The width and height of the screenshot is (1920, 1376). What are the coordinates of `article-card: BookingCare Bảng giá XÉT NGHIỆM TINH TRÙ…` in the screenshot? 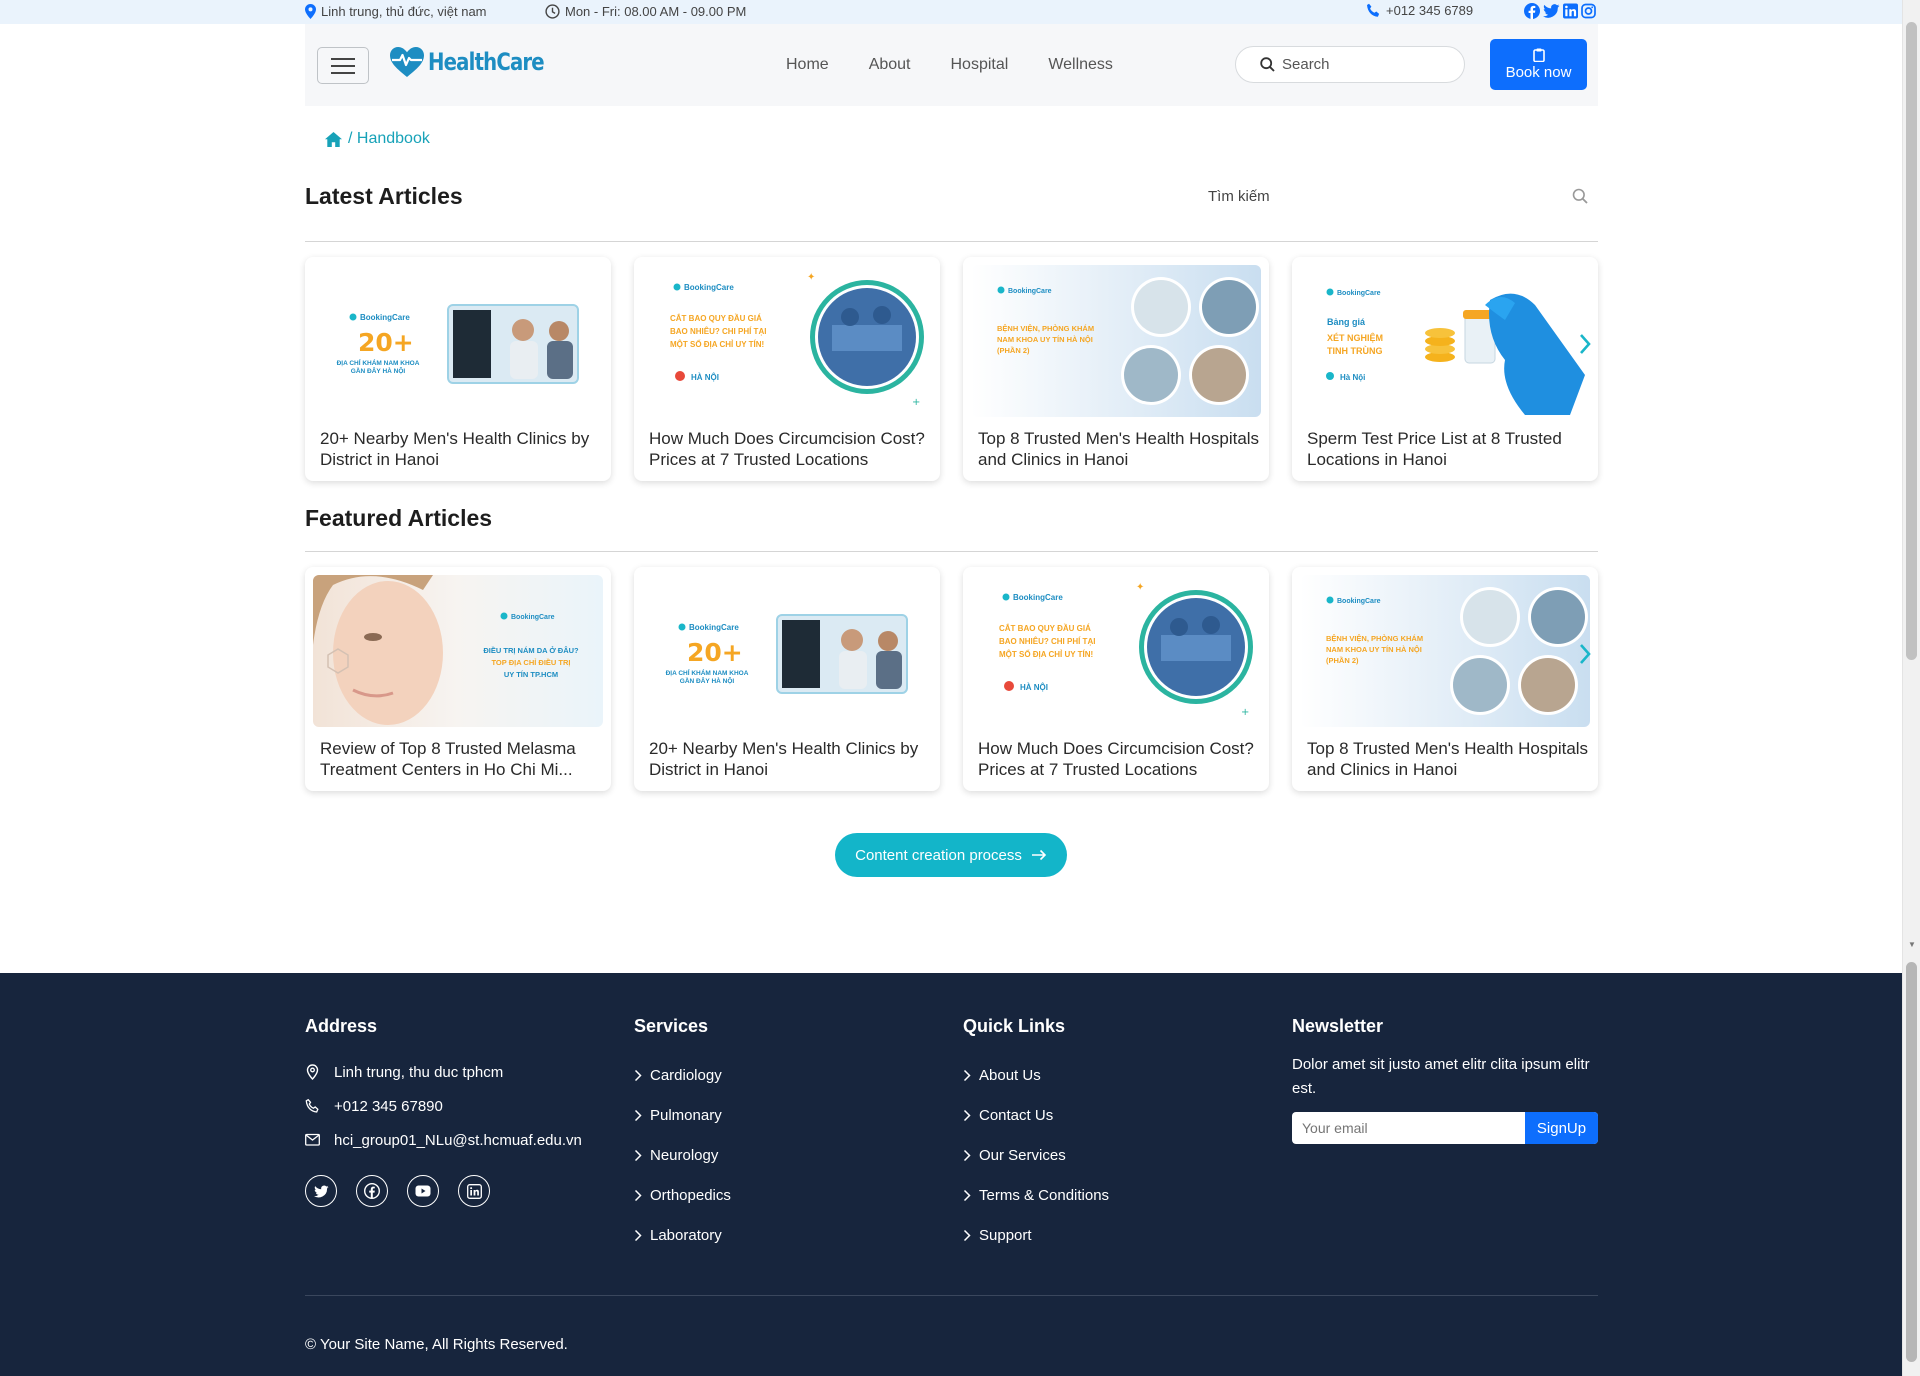 It's located at (1445, 369).